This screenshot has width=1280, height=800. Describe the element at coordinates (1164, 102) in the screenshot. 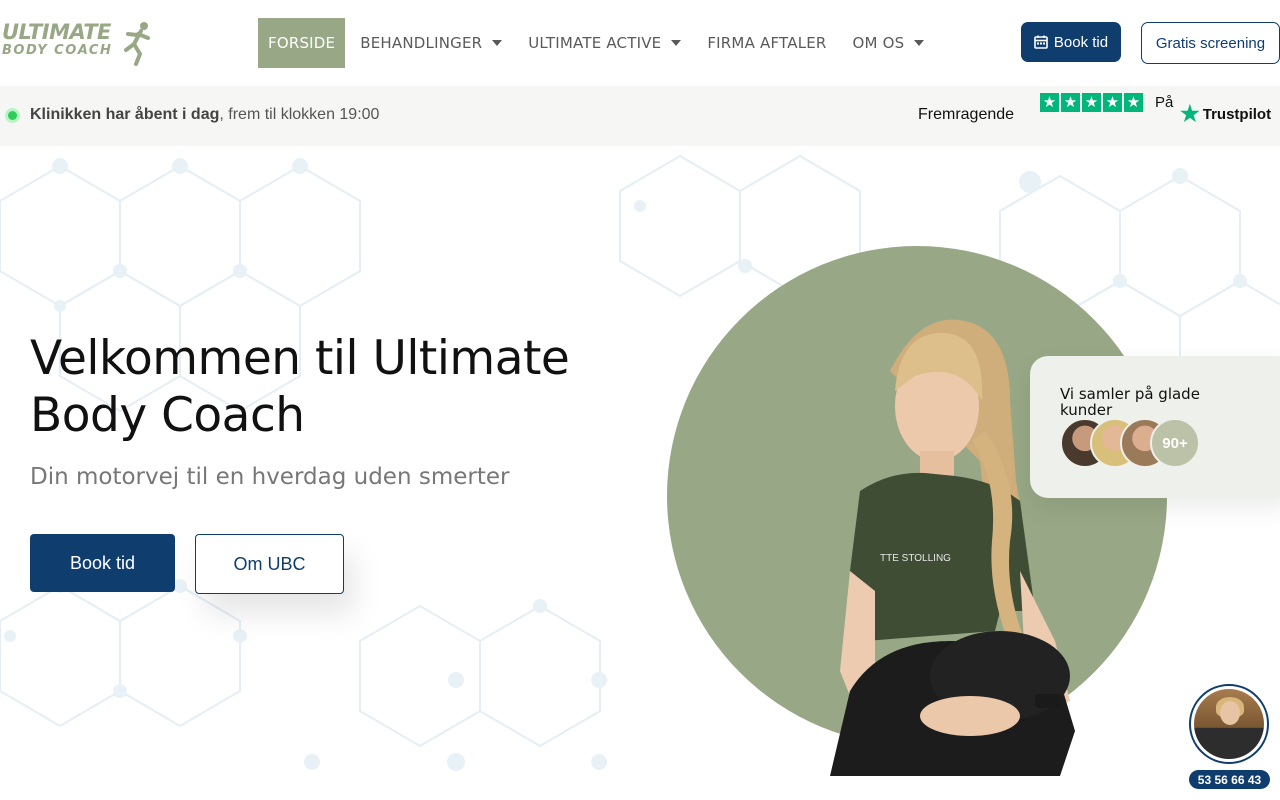

I see `trustpilot-on-label: På` at that location.